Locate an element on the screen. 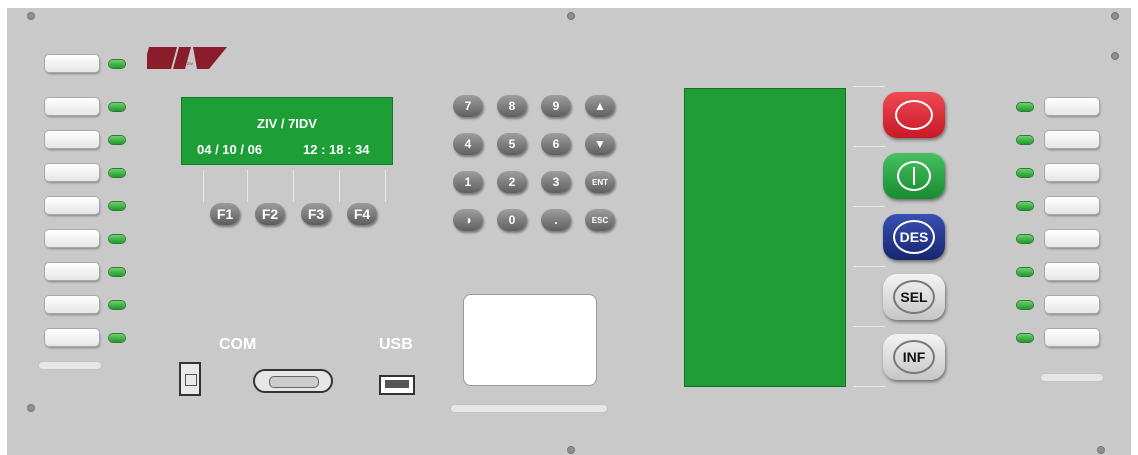  left-label-strip is located at coordinates (70, 365).